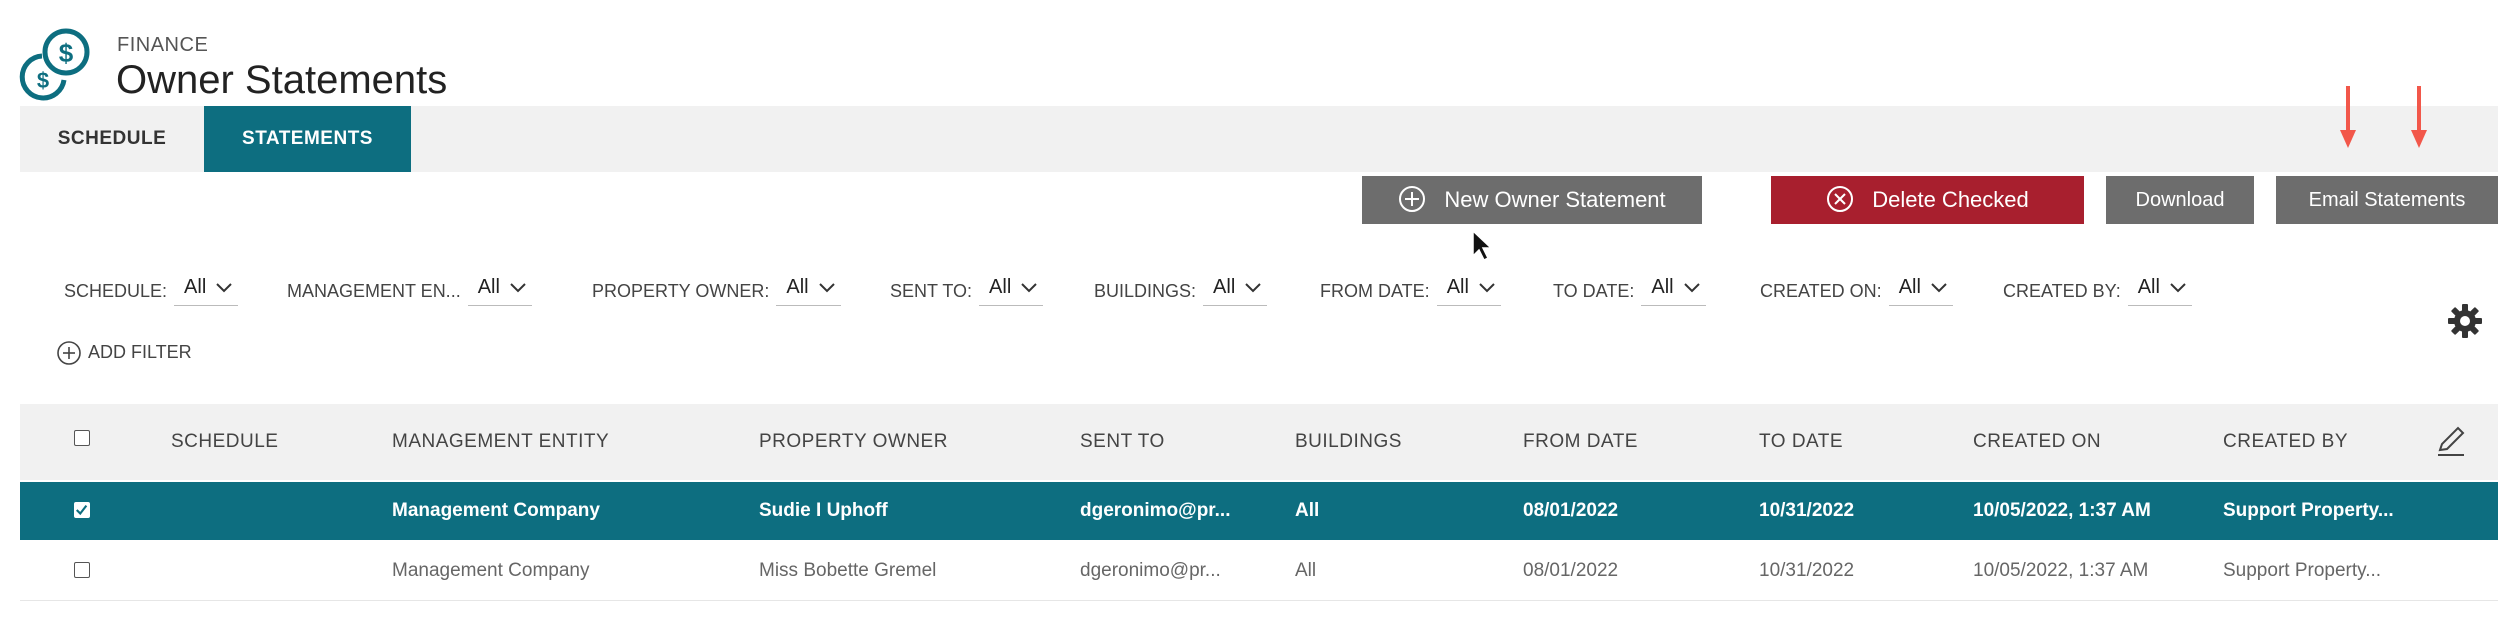  Describe the element at coordinates (1145, 290) in the screenshot. I see `filter-label: BUILDINGS:` at that location.